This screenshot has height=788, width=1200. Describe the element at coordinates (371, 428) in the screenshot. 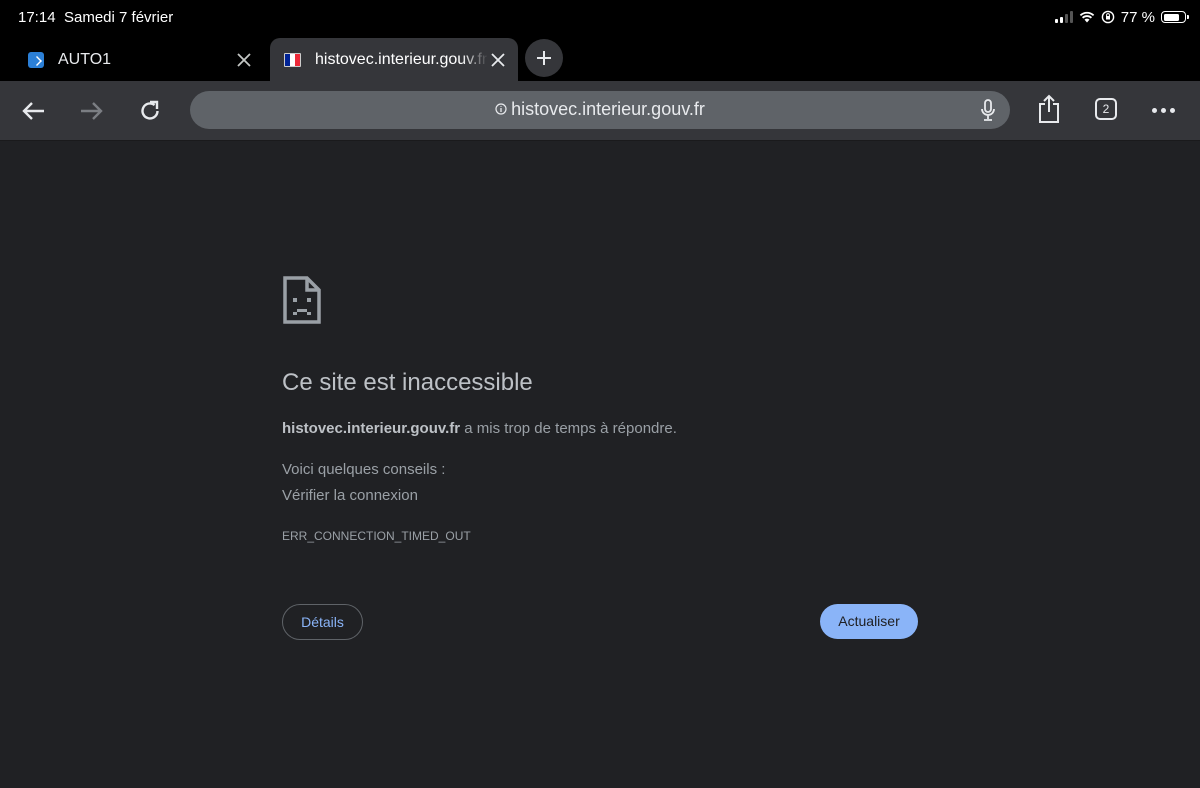

I see `error-host: histovec.interieur.gouv.fr` at that location.